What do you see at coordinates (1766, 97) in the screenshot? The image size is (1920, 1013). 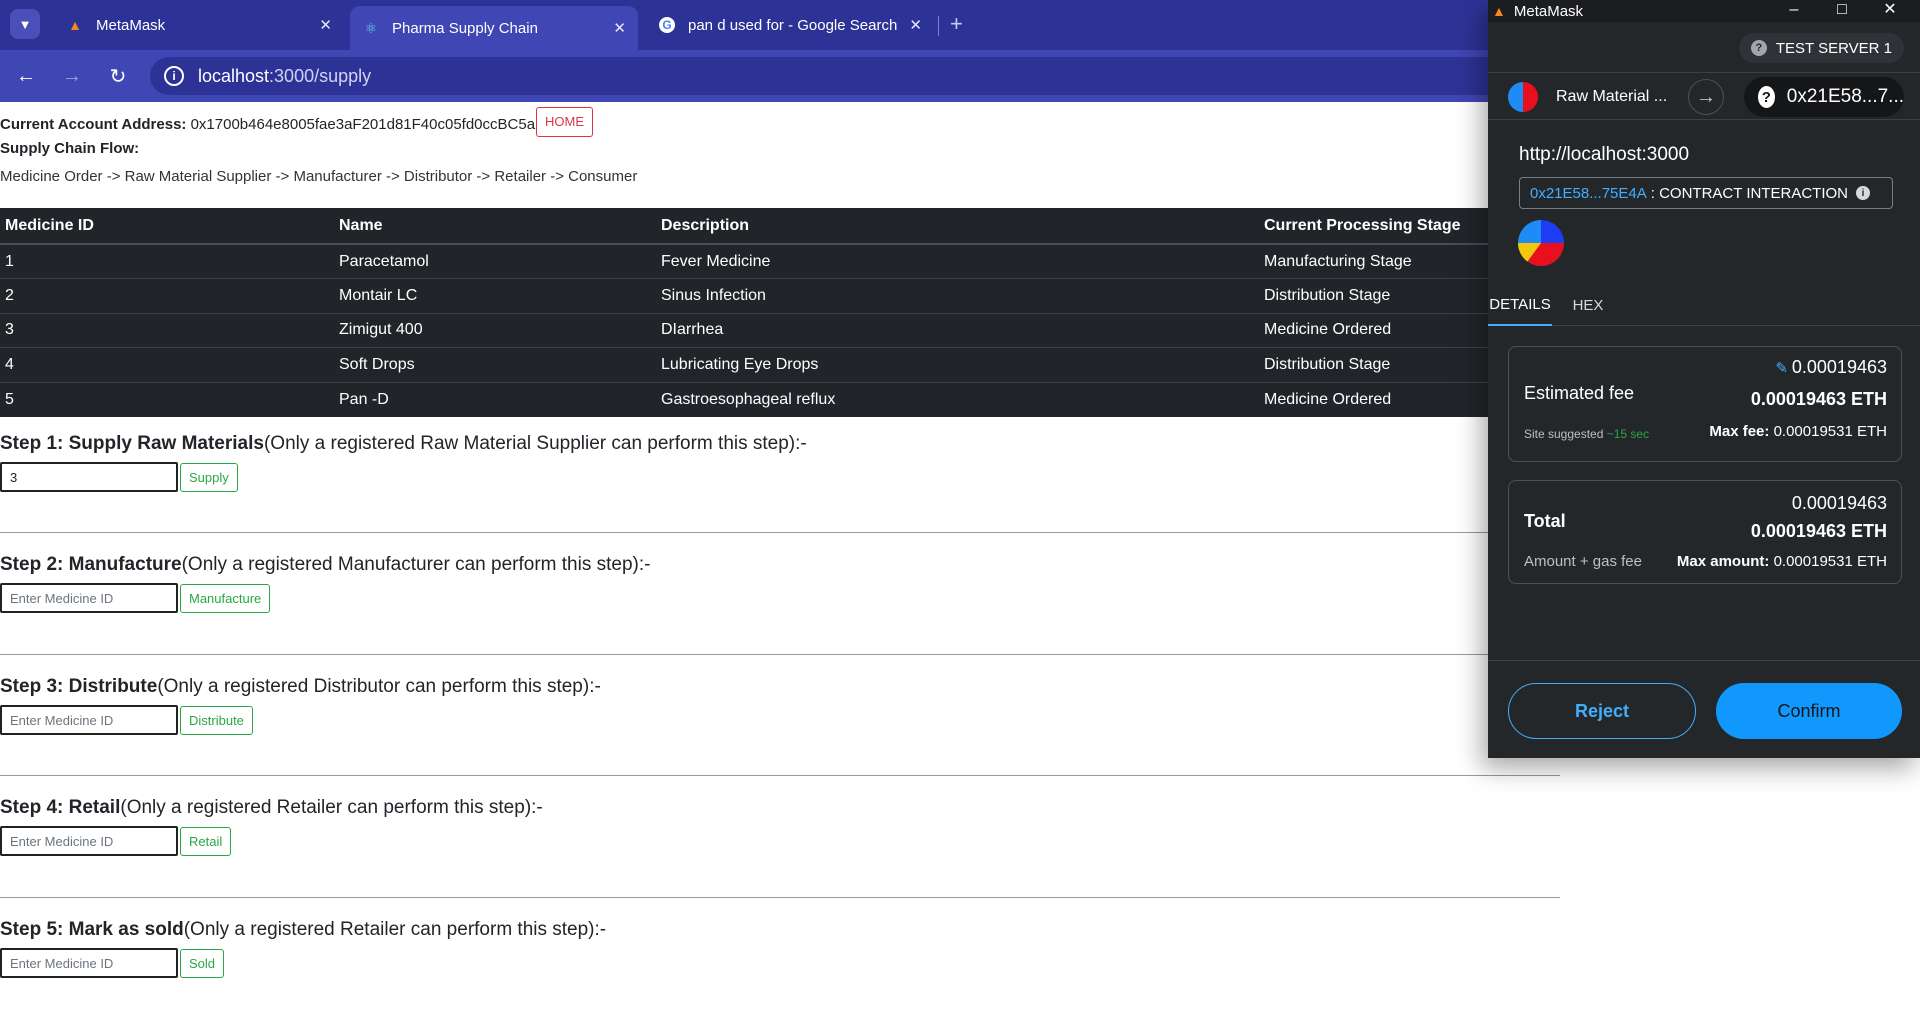 I see `question-icon: ?` at bounding box center [1766, 97].